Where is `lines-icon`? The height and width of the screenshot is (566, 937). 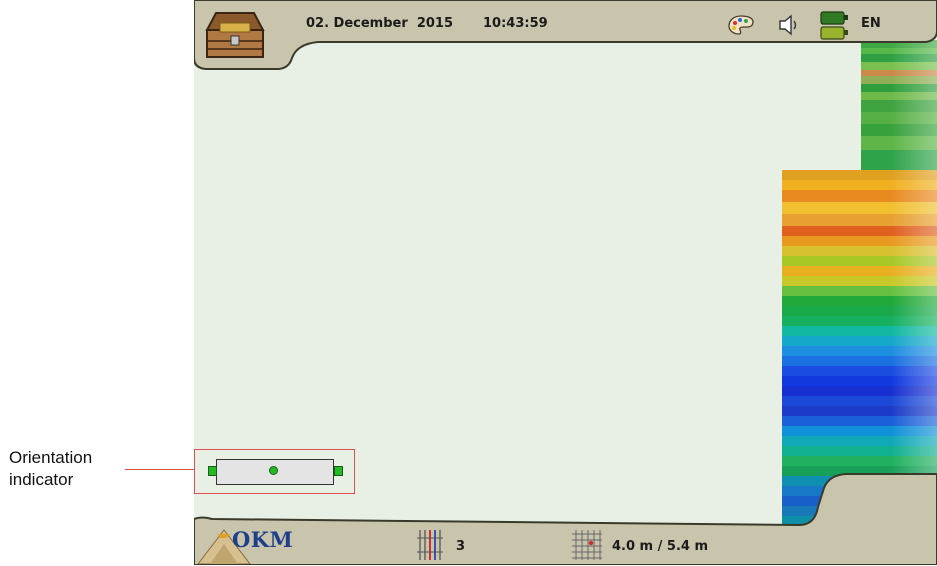
lines-icon is located at coordinates (430, 545).